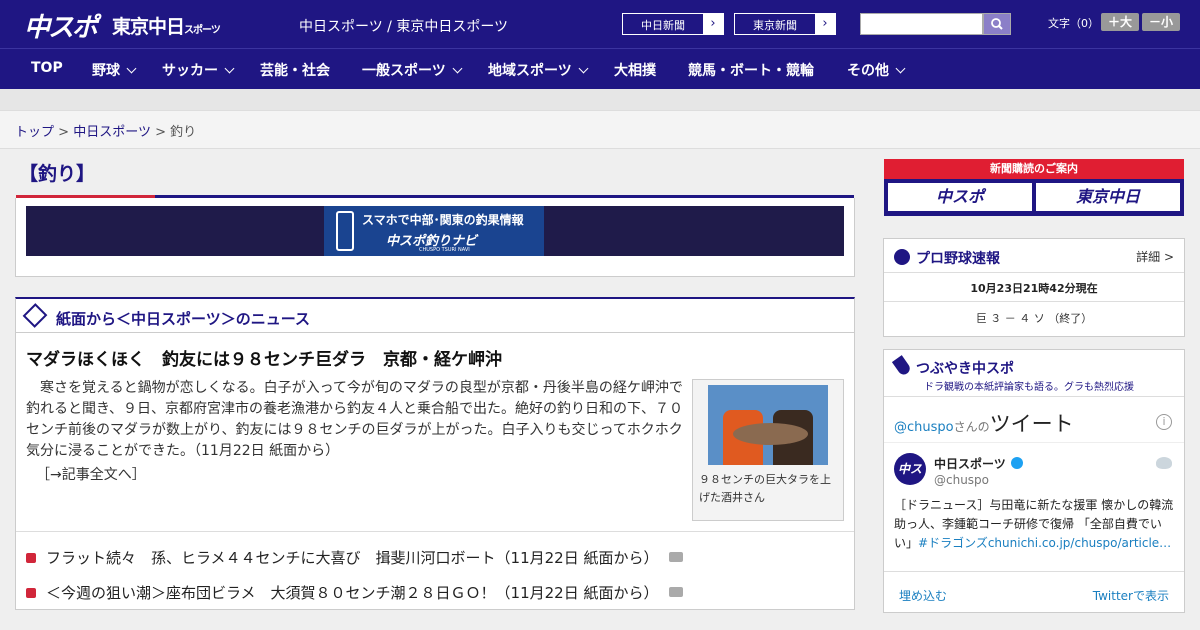  What do you see at coordinates (35, 315) in the screenshot?
I see `newspaper-icon` at bounding box center [35, 315].